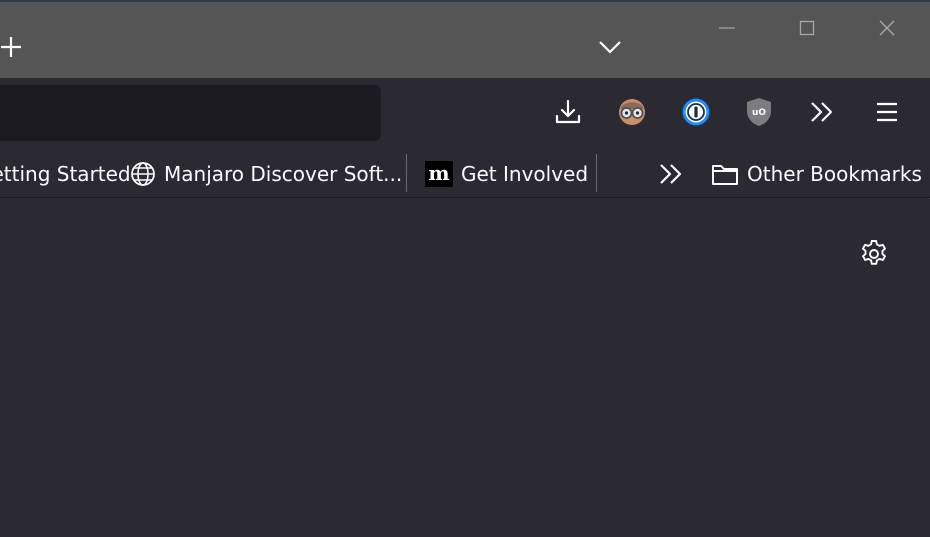  I want to click on plus-icon, so click(11, 47).